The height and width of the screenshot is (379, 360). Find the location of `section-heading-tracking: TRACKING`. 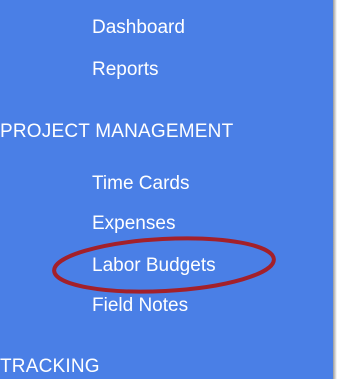

section-heading-tracking: TRACKING is located at coordinates (50, 366).